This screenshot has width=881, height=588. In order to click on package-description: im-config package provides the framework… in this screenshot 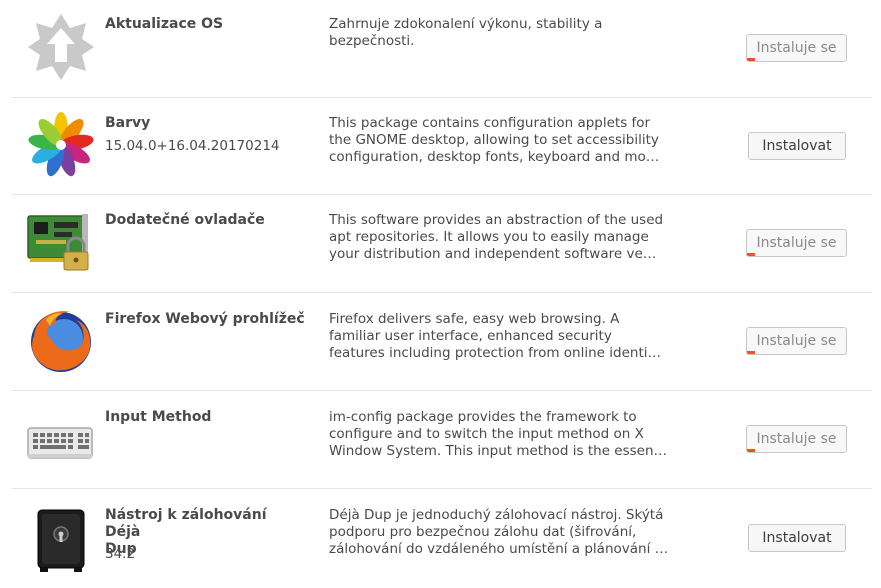, I will do `click(498, 434)`.